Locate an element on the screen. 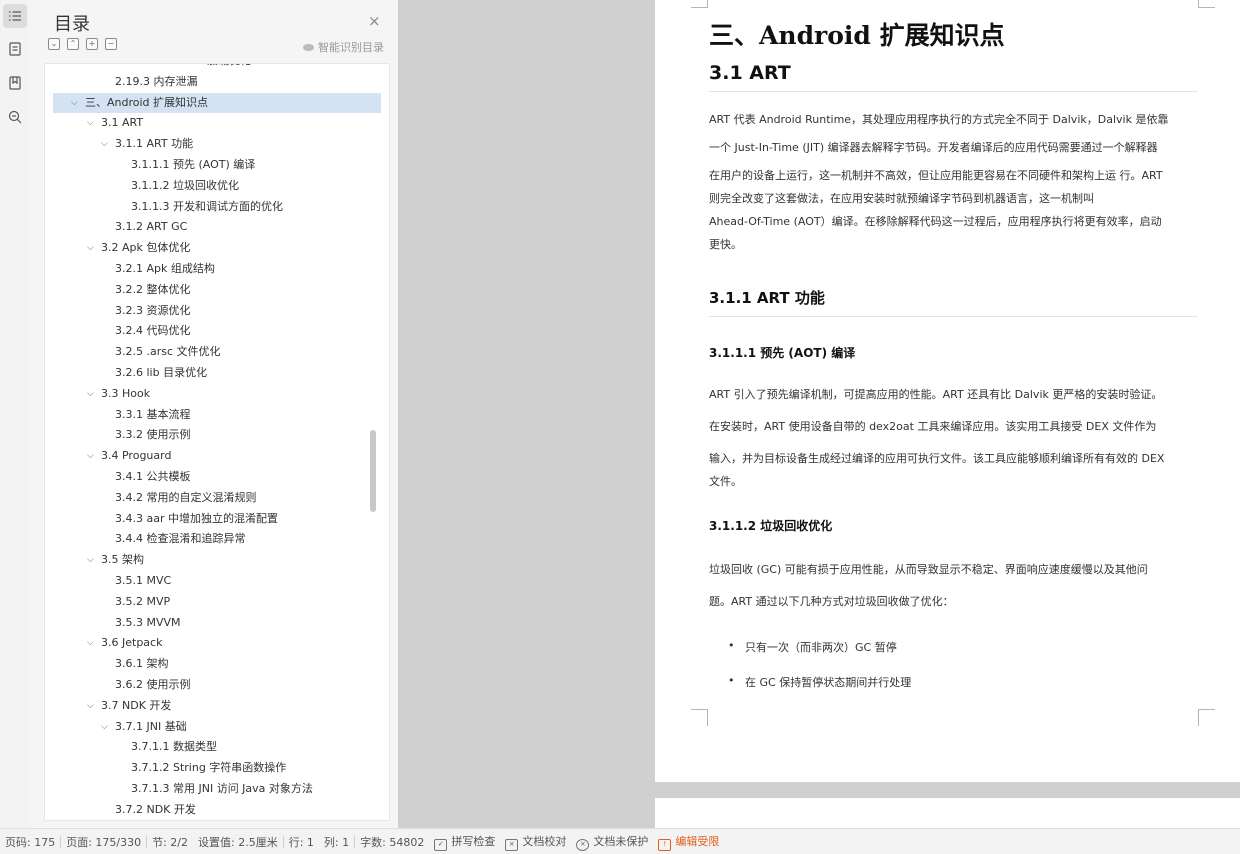 The image size is (1240, 854). sidebar-rail is located at coordinates (15, 414).